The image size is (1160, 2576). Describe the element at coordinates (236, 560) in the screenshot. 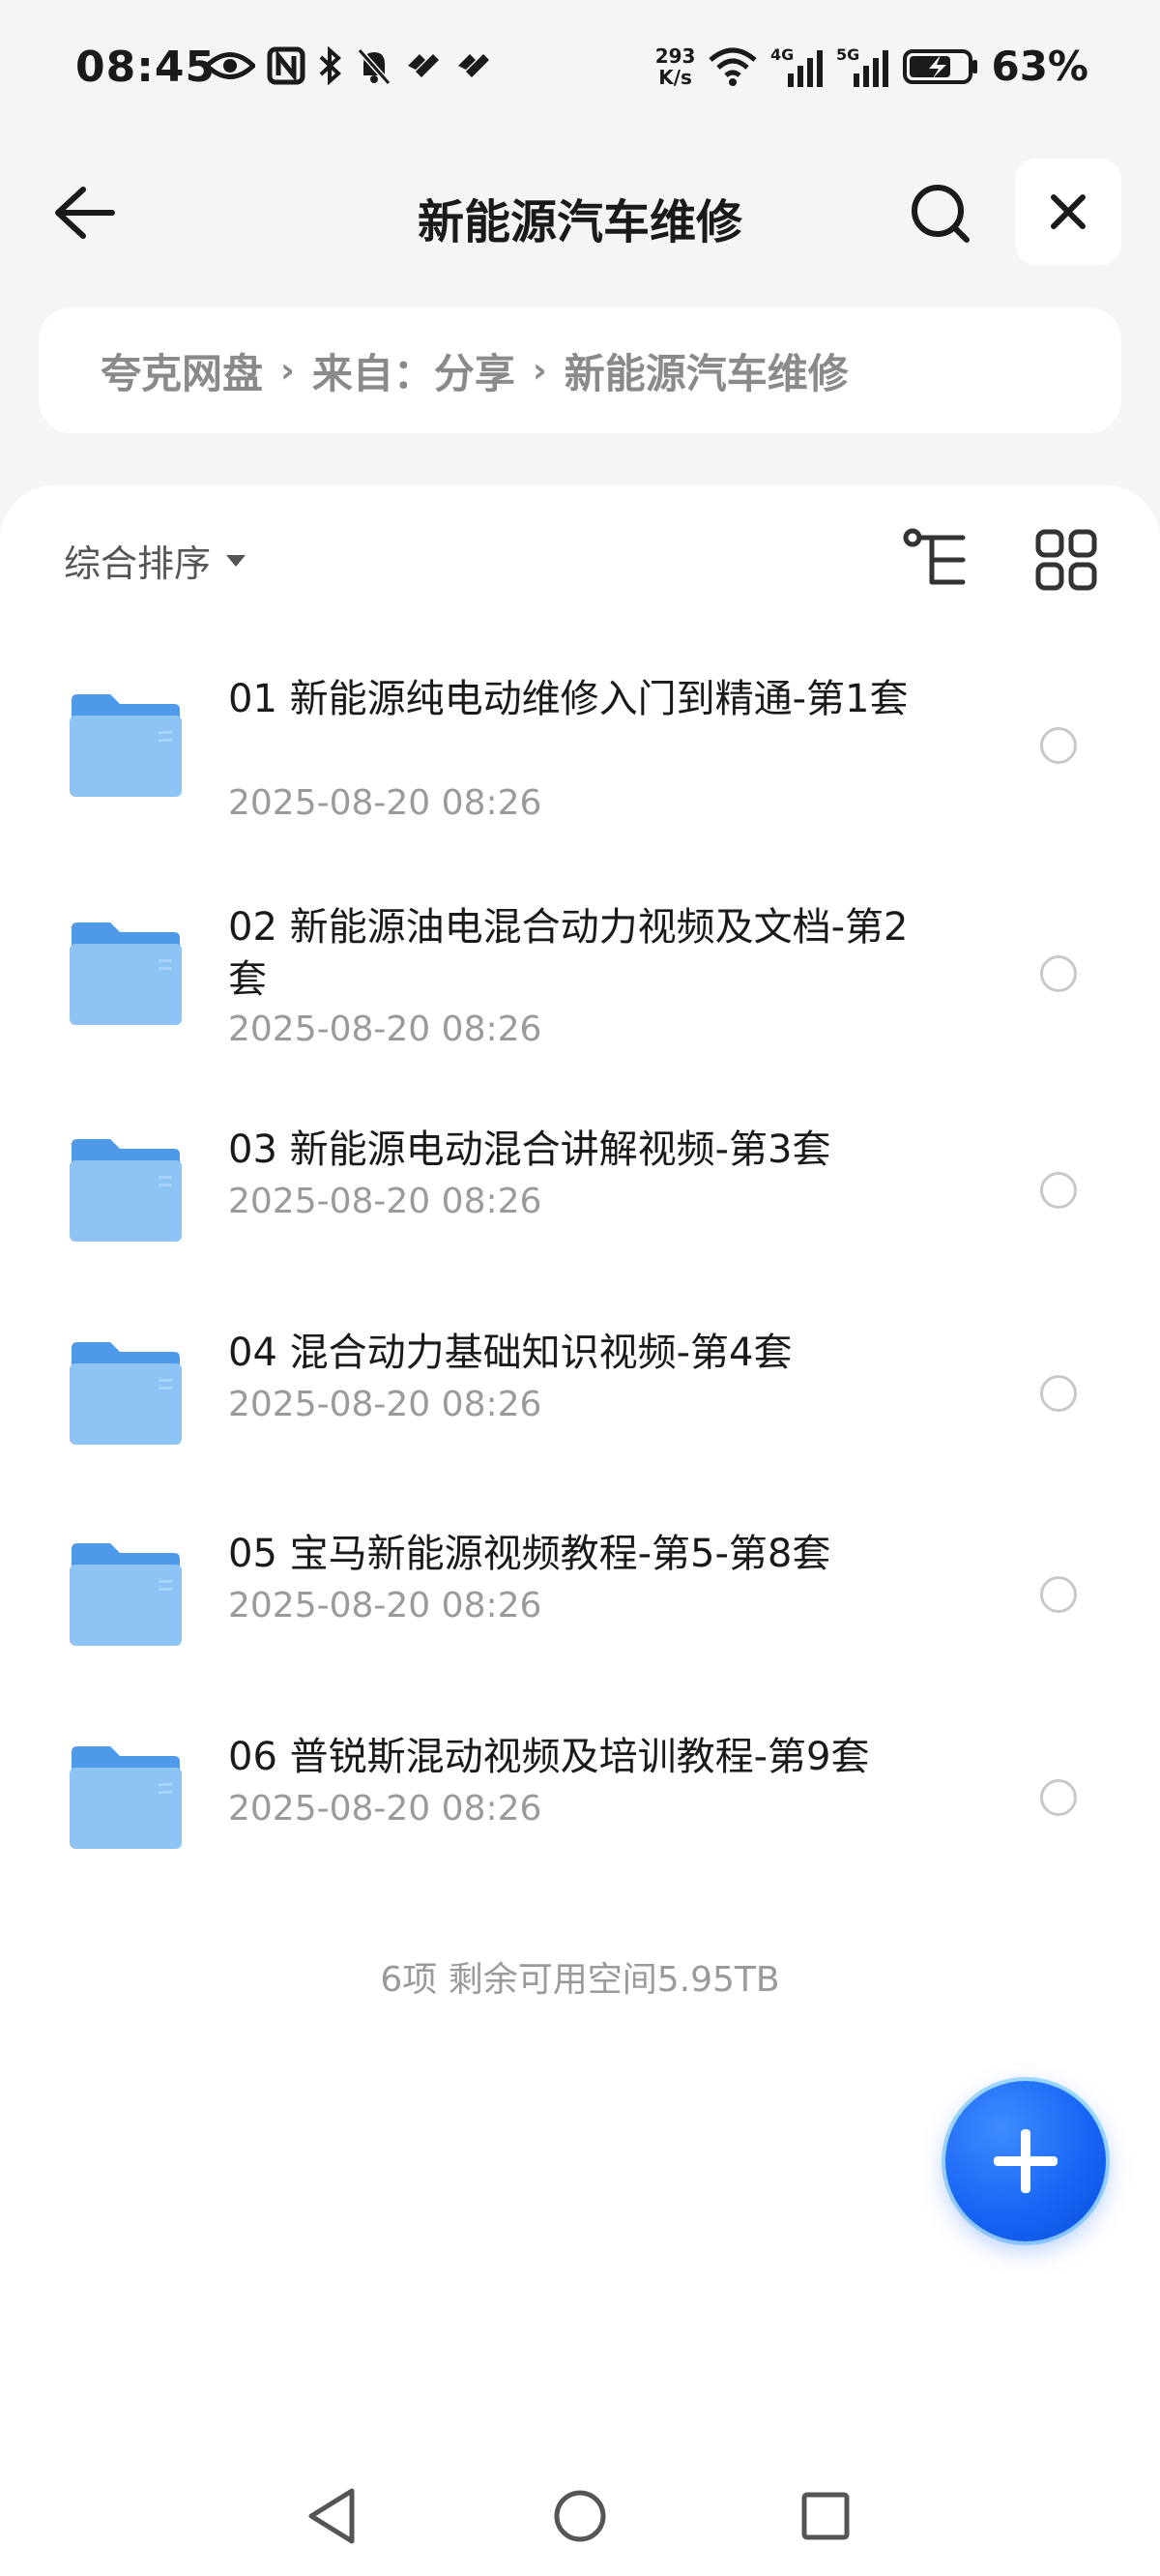

I see `caret-down-icon` at that location.